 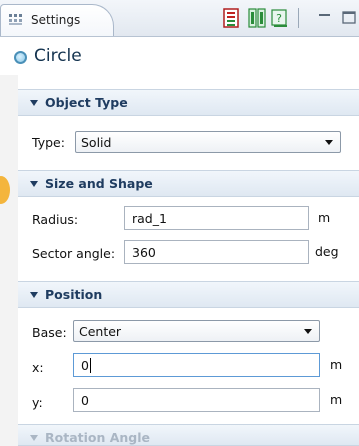 What do you see at coordinates (196, 400) in the screenshot?
I see `y-field: 0` at bounding box center [196, 400].